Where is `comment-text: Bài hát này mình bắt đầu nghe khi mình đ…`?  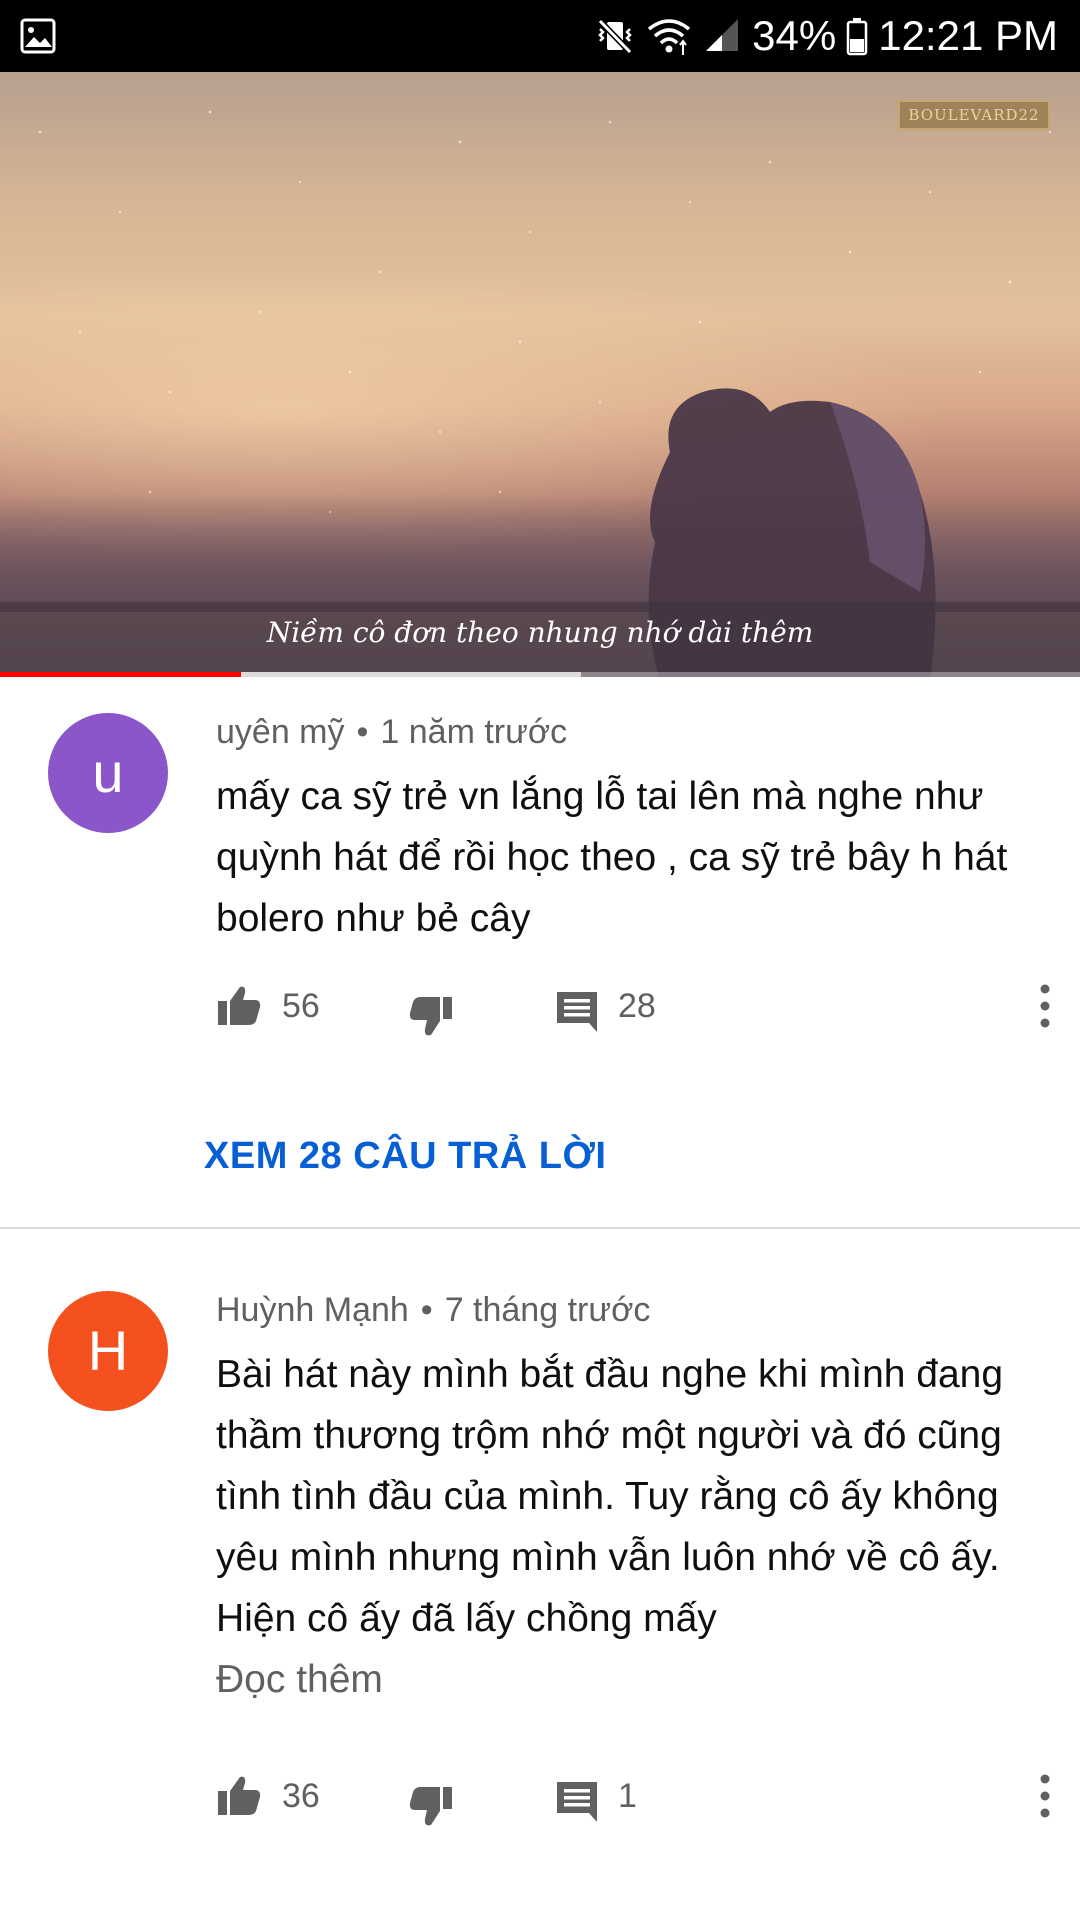
comment-text: Bài hát này mình bắt đầu nghe khi mình đ… is located at coordinates (631, 1527).